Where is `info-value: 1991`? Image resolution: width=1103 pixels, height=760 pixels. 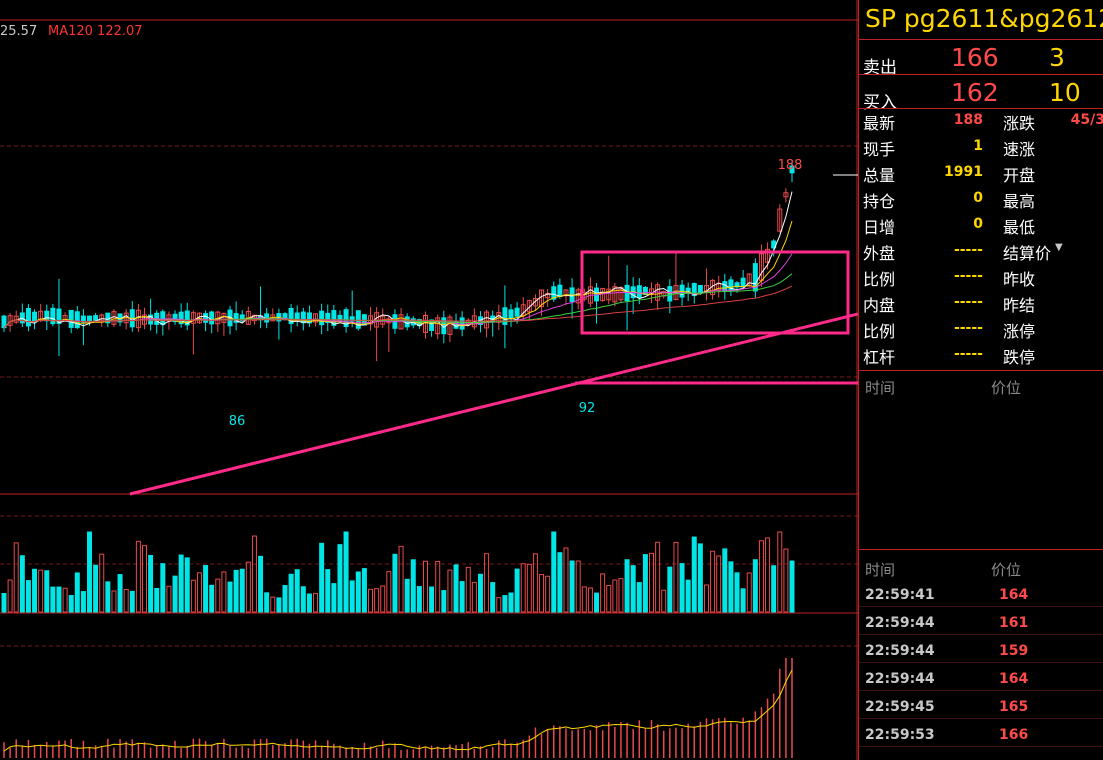 info-value: 1991 is located at coordinates (963, 172).